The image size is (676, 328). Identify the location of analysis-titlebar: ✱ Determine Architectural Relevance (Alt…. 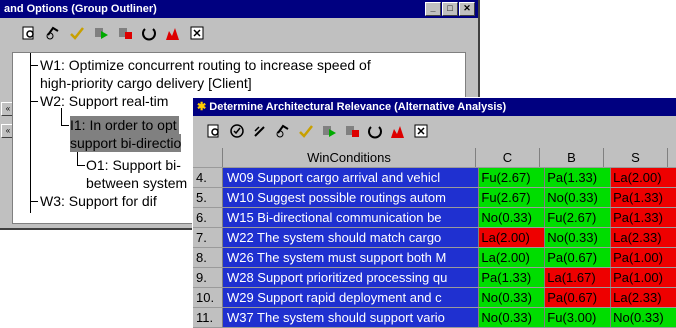
(434, 107).